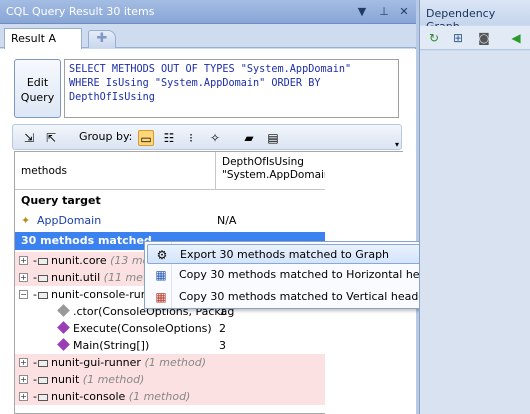 The image size is (530, 414). What do you see at coordinates (208, 12) in the screenshot?
I see `panel-titlebar: CQL Query Result 30 items ▼ ⊥ ✕` at bounding box center [208, 12].